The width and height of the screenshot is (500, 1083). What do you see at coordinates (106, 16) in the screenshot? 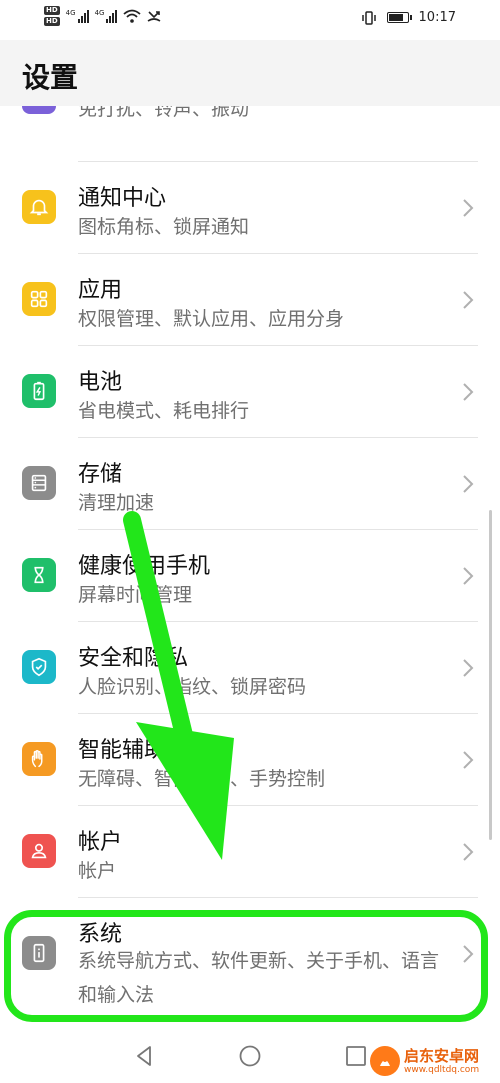
I see `signal-icon-2: 4G` at bounding box center [106, 16].